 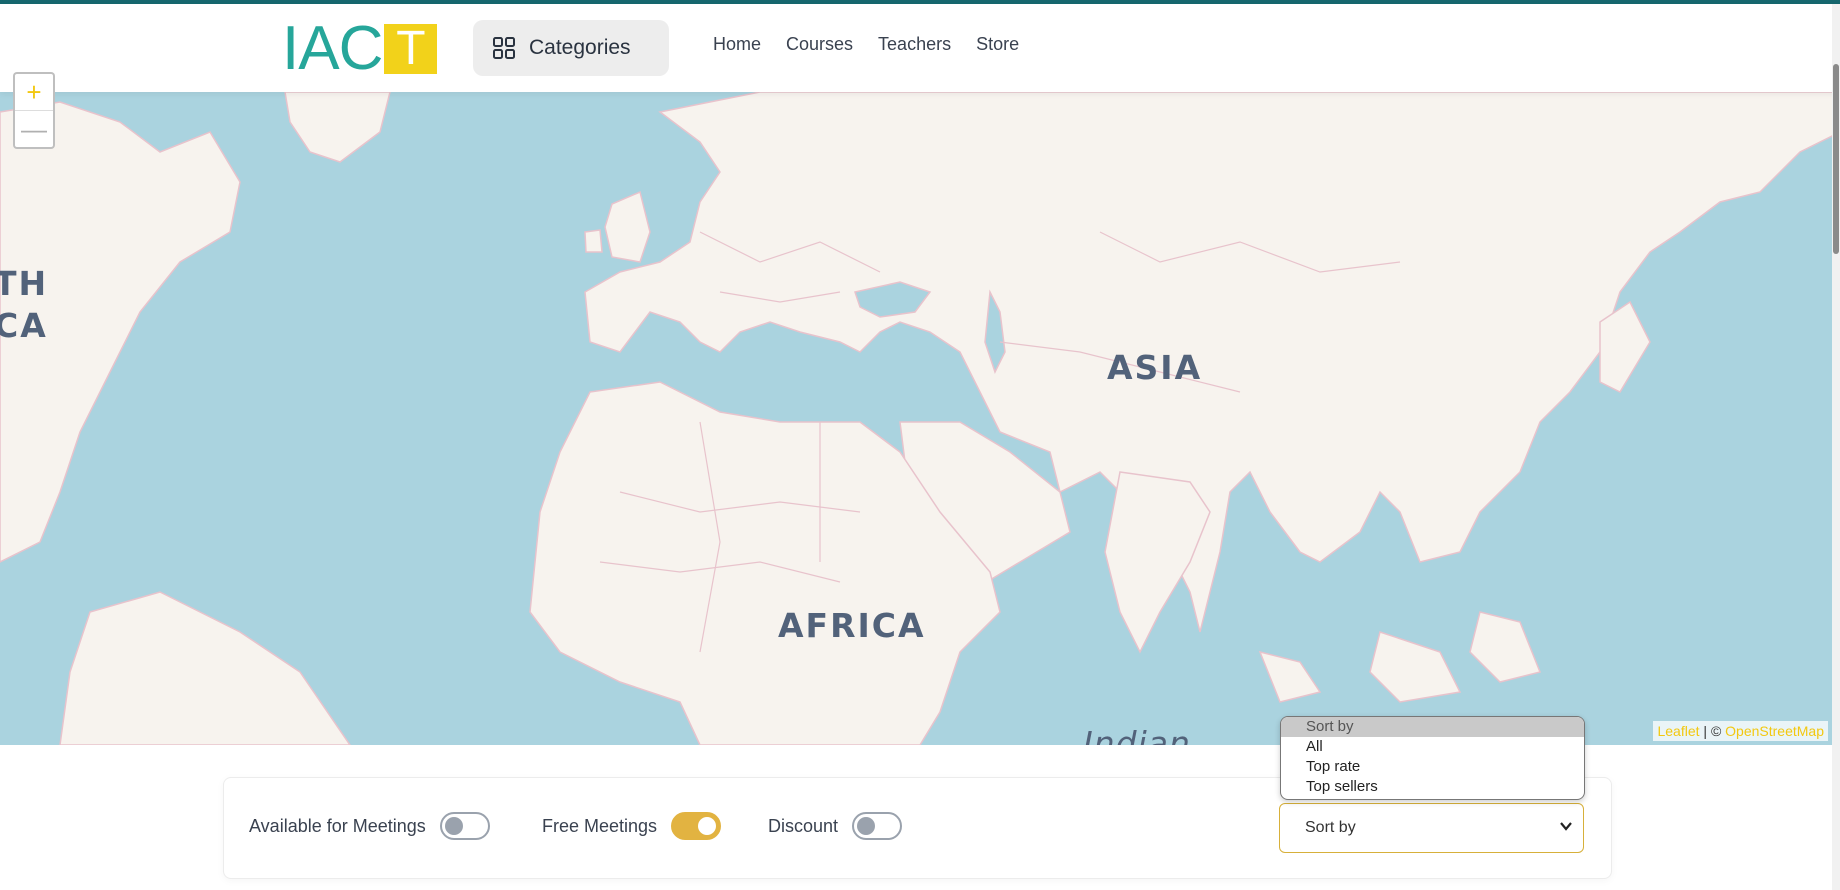 I want to click on sort-option-top-rate: Top rate, so click(x=1432, y=767).